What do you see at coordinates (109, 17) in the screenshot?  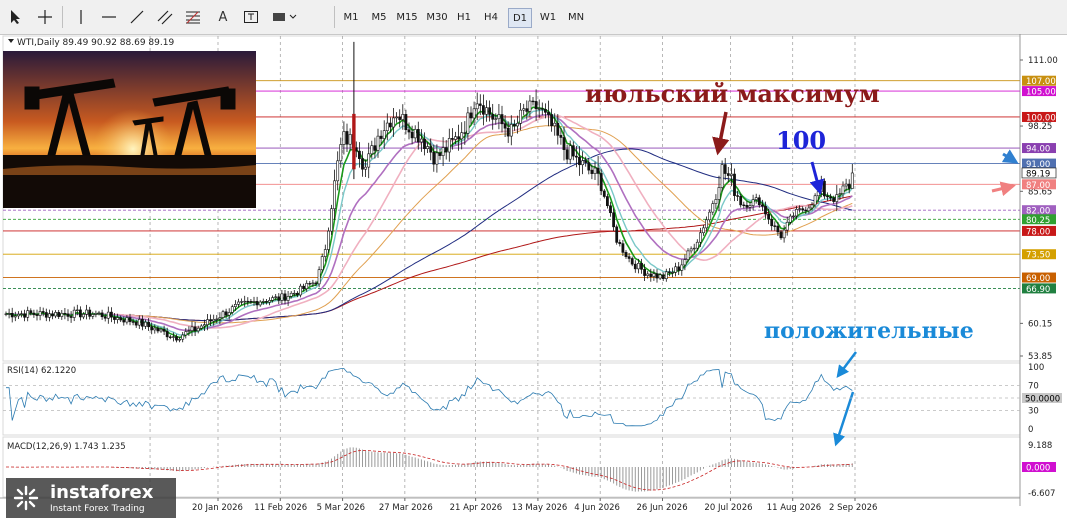 I see `horizontal-line-icon` at bounding box center [109, 17].